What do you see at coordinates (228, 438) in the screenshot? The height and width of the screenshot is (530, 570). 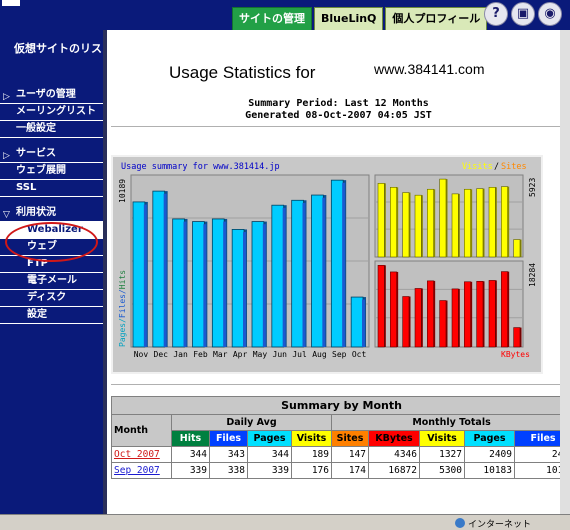 I see `column-header-files: Files` at bounding box center [228, 438].